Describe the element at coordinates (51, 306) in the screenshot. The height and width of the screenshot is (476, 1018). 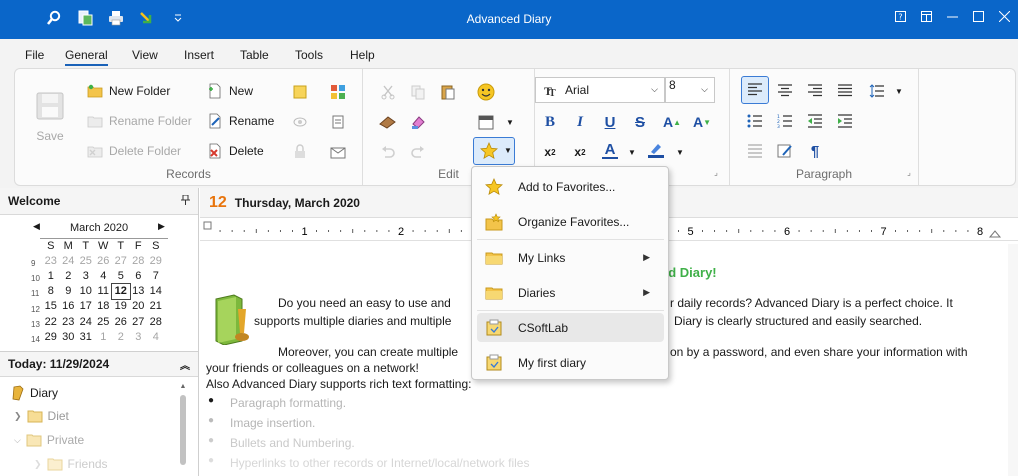
I see `calendar-day: 15` at that location.